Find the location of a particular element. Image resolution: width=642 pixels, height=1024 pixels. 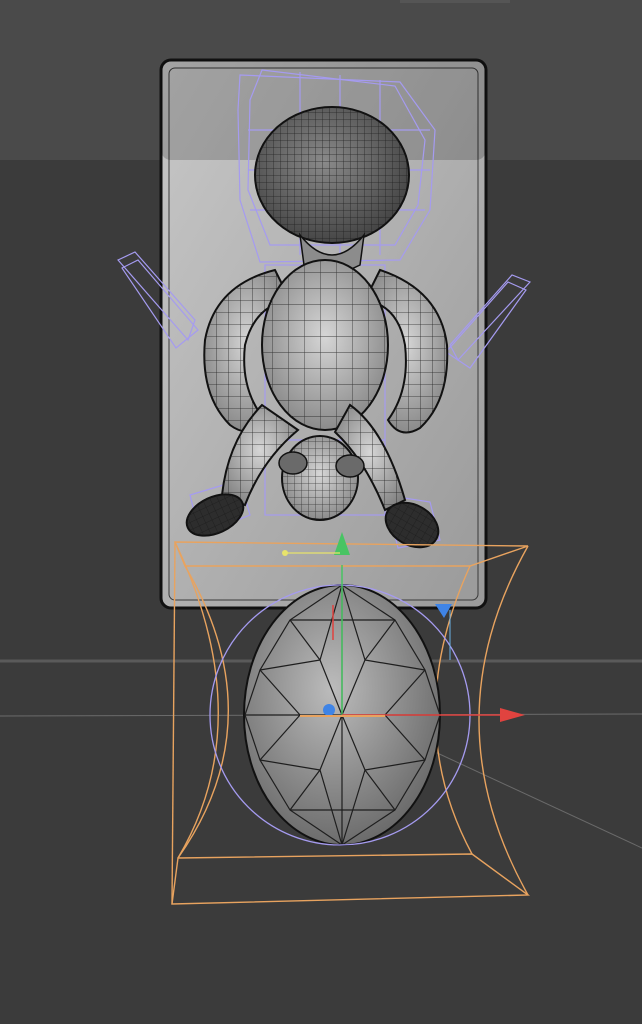

character-torso is located at coordinates (325, 345).